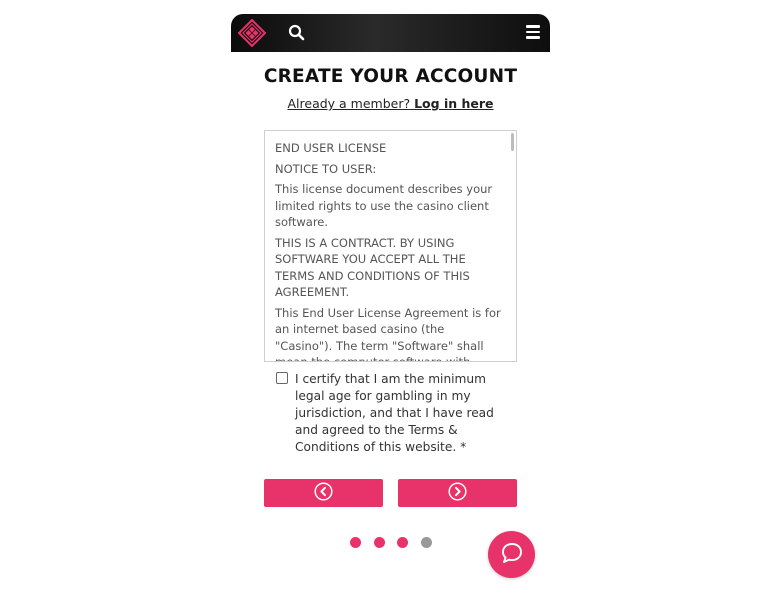 The width and height of the screenshot is (780, 600). I want to click on member-prompt: Already a member?, so click(349, 103).